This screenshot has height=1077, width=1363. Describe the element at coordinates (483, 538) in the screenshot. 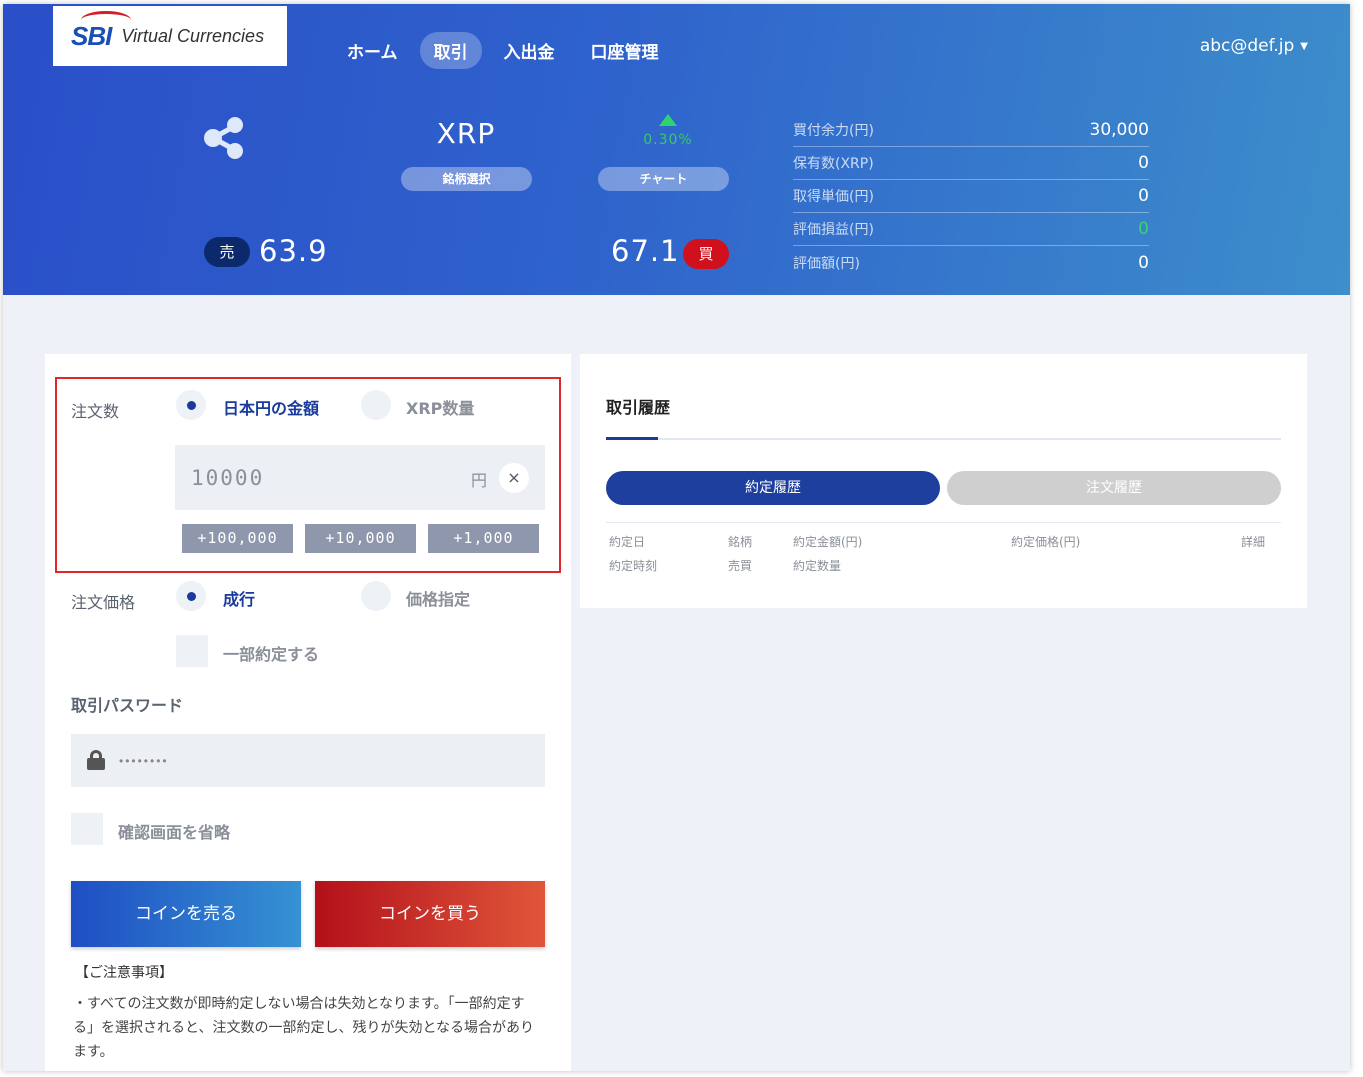

I see `quick-add-1000-button: +1,000` at that location.